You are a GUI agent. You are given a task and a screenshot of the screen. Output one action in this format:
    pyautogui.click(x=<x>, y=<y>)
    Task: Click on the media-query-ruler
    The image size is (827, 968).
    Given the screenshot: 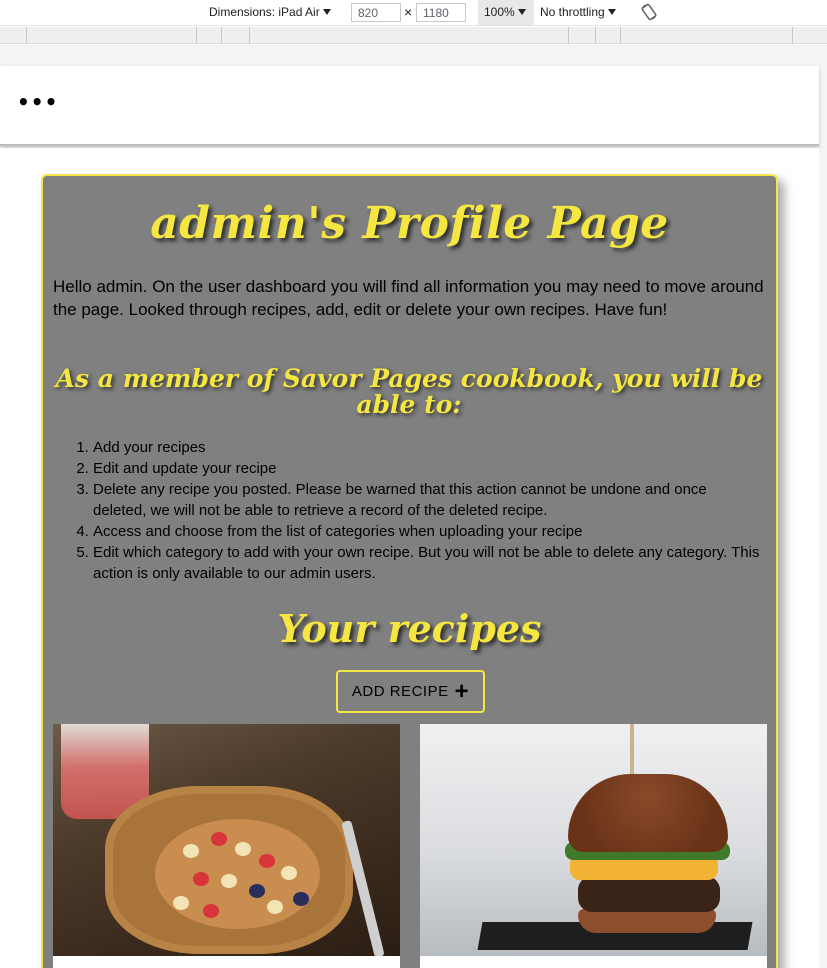 What is the action you would take?
    pyautogui.click(x=413, y=35)
    